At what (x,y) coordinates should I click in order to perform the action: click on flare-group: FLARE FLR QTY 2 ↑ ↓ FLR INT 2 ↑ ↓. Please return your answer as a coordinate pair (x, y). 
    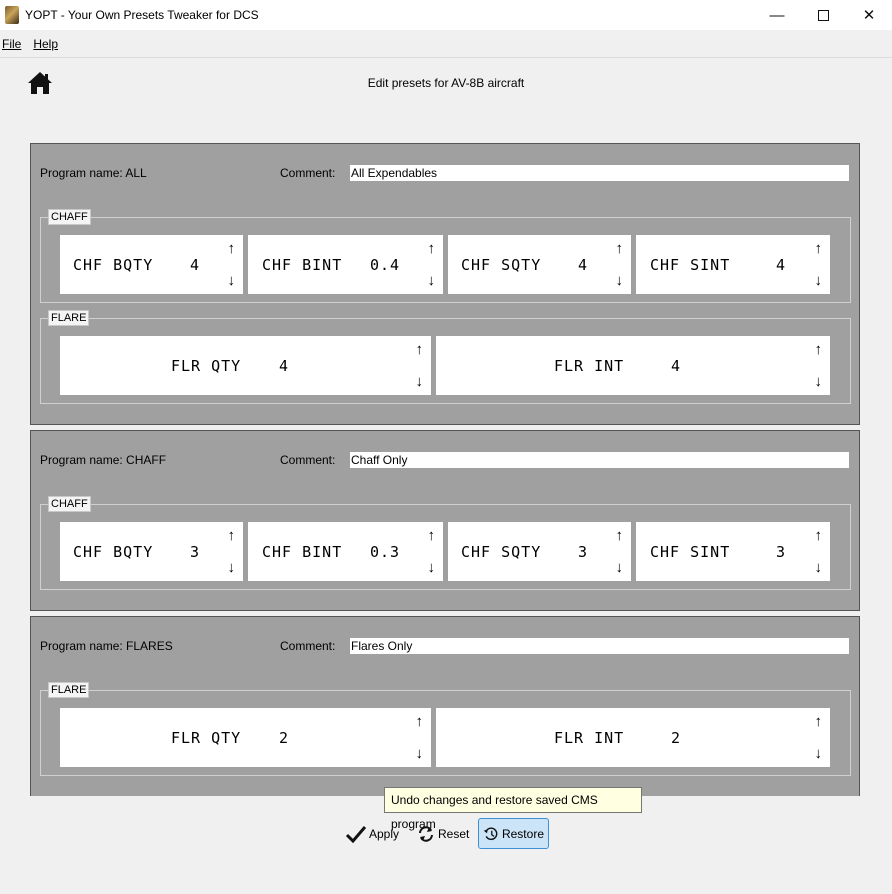
    Looking at the image, I should click on (445, 729).